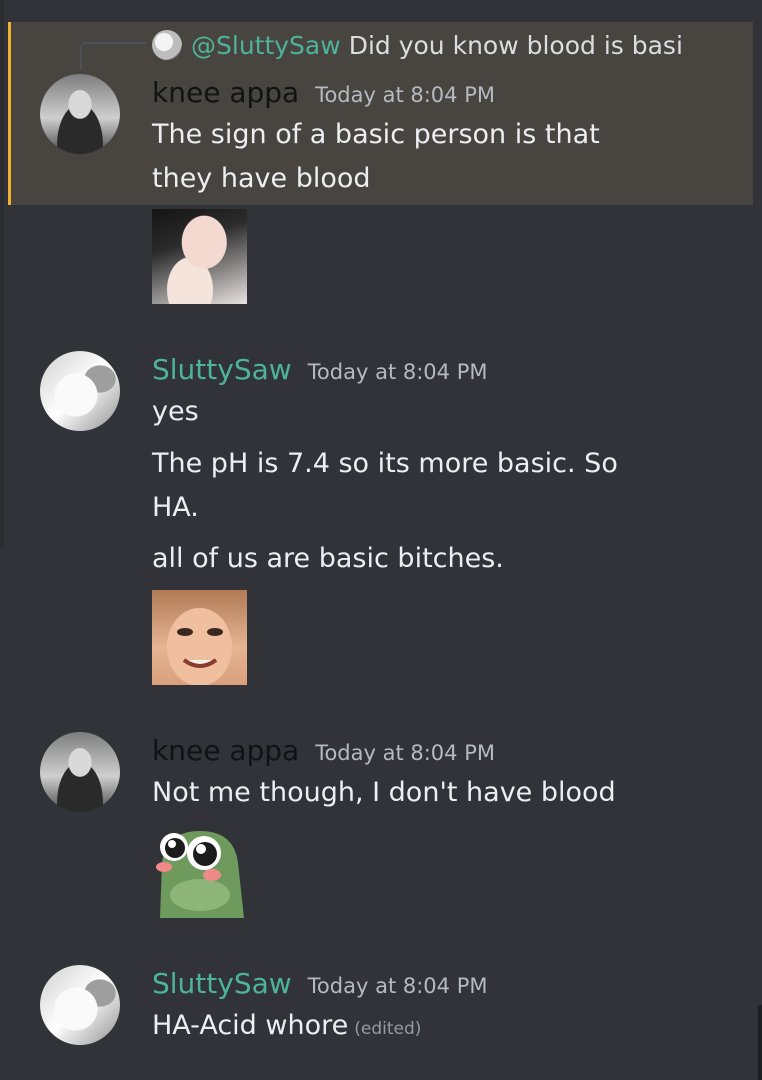 The height and width of the screenshot is (1080, 762). What do you see at coordinates (328, 558) in the screenshot?
I see `message-text: all of us are basic bitches.` at bounding box center [328, 558].